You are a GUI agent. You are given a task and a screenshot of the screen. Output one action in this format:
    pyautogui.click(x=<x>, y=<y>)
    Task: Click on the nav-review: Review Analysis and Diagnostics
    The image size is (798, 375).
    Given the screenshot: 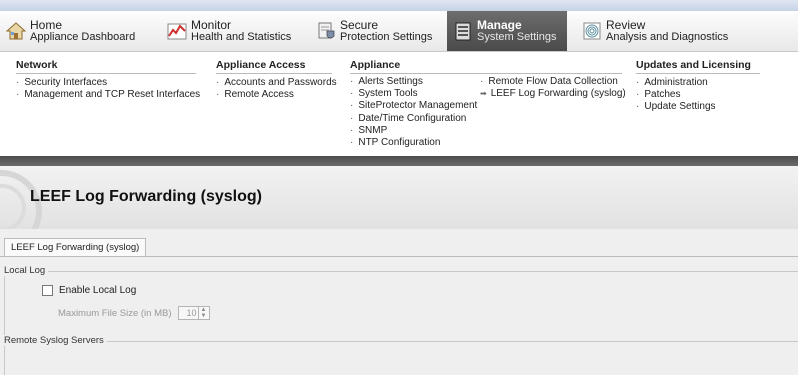 What is the action you would take?
    pyautogui.click(x=687, y=31)
    